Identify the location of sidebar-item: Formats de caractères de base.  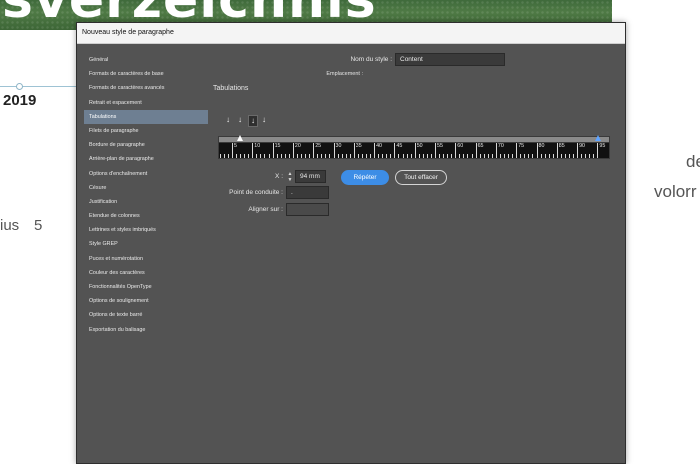
(146, 74).